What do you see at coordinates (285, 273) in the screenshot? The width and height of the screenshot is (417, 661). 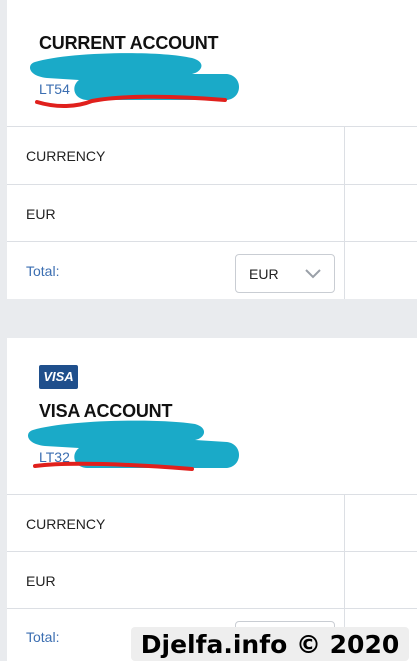 I see `total-currency-select: EUR` at bounding box center [285, 273].